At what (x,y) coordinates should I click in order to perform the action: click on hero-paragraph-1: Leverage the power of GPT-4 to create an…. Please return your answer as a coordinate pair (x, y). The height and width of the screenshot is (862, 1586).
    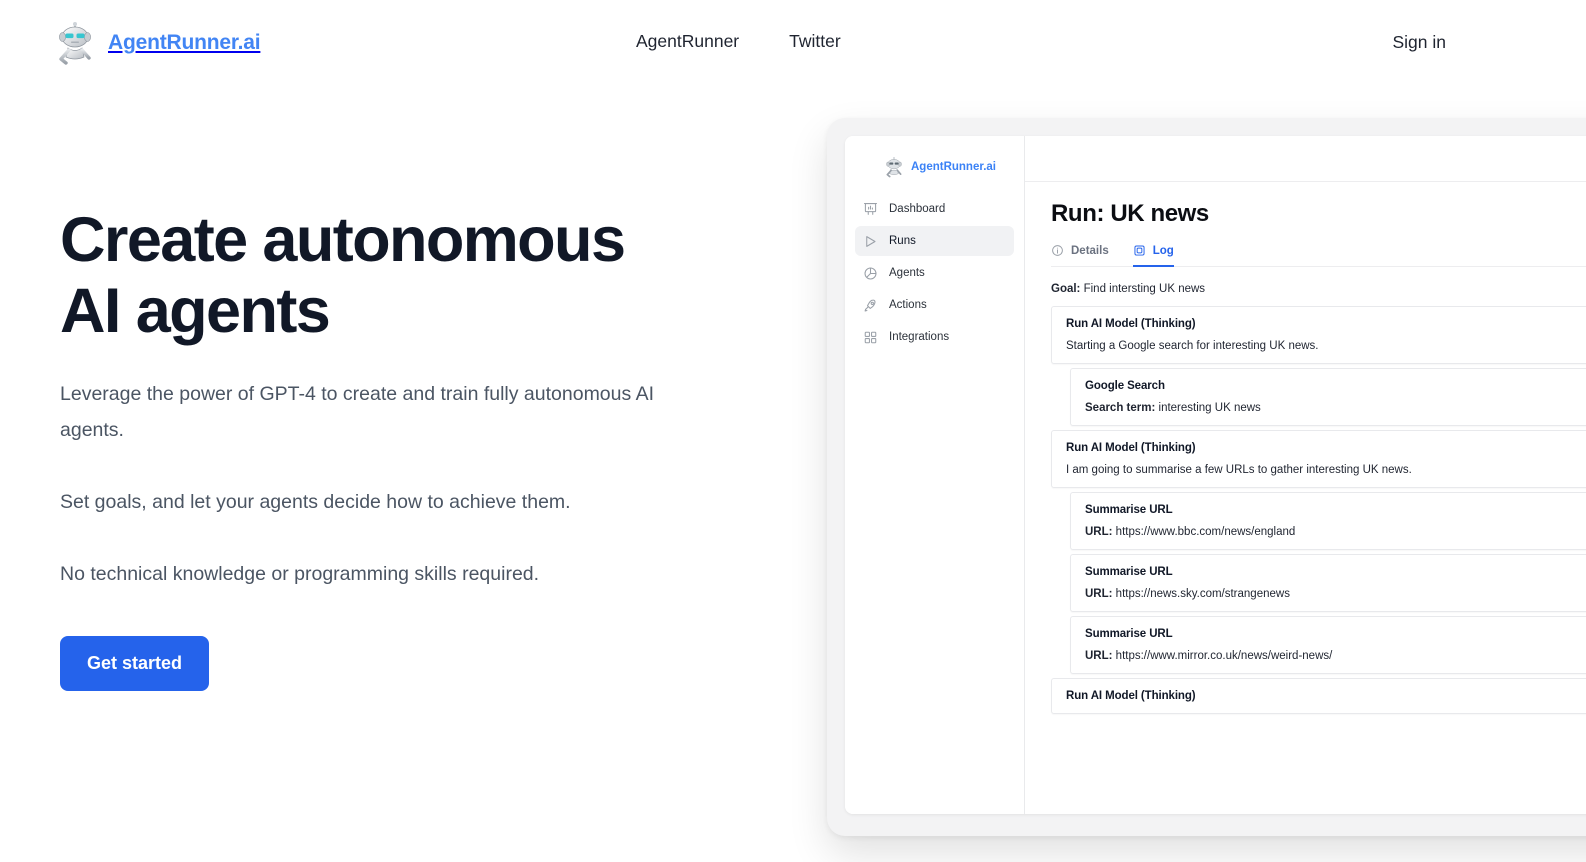
    Looking at the image, I should click on (357, 412).